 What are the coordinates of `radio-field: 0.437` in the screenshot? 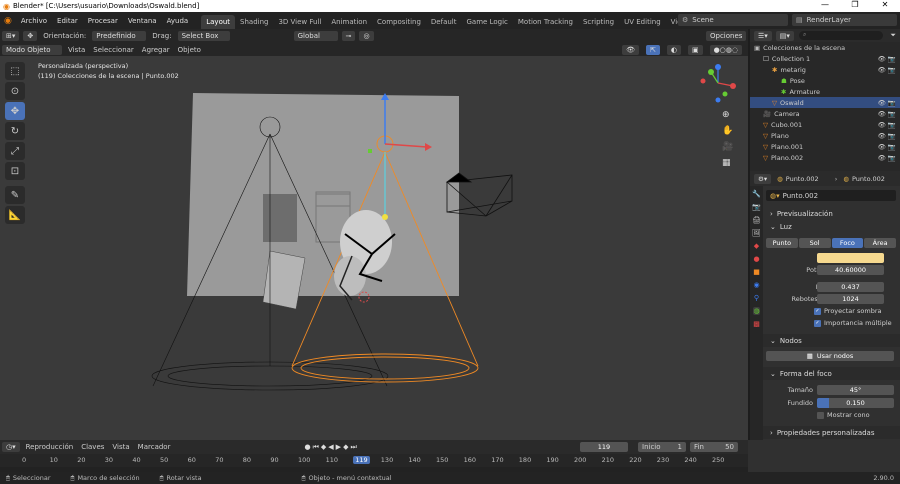 It's located at (850, 287).